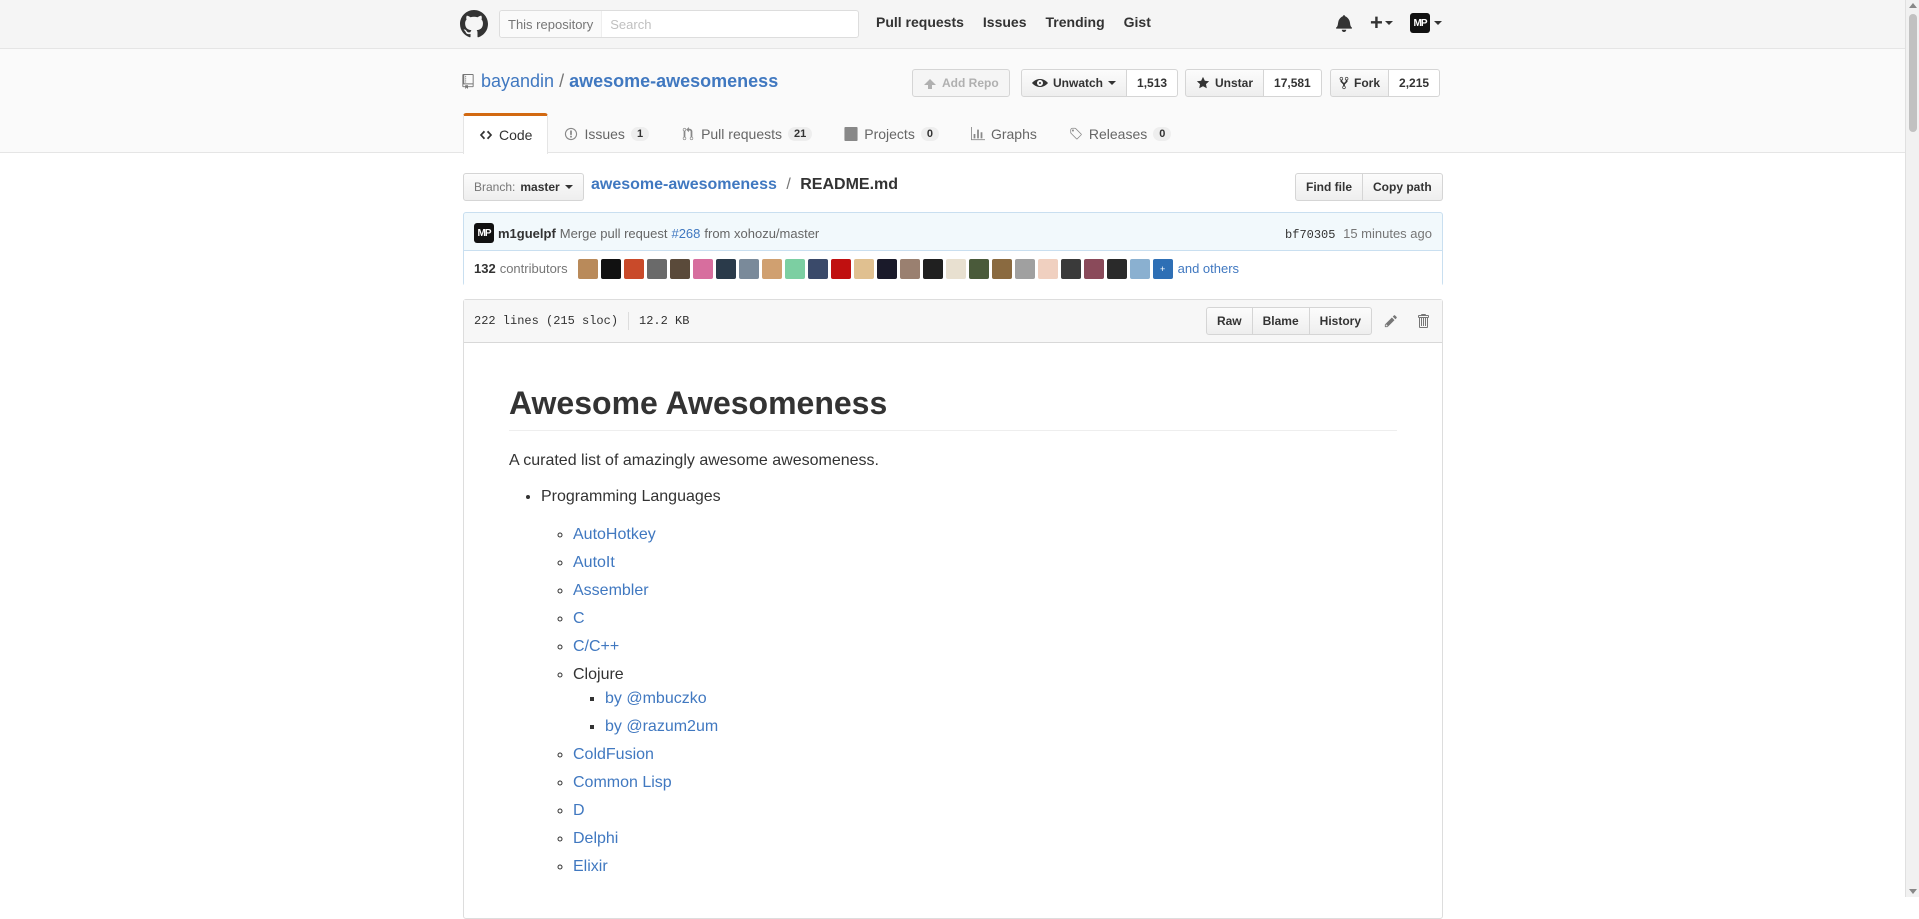  Describe the element at coordinates (985, 701) in the screenshot. I see `list-item: Clojure by @mbuczko by @razum2um` at that location.